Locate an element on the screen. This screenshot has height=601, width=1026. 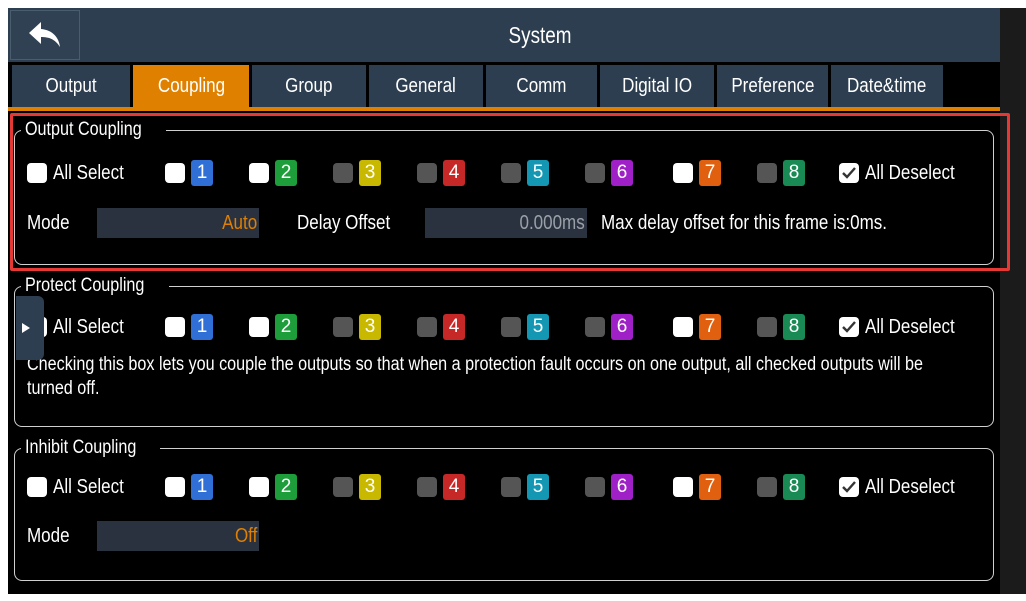
channel-number-badge: 7 is located at coordinates (710, 327).